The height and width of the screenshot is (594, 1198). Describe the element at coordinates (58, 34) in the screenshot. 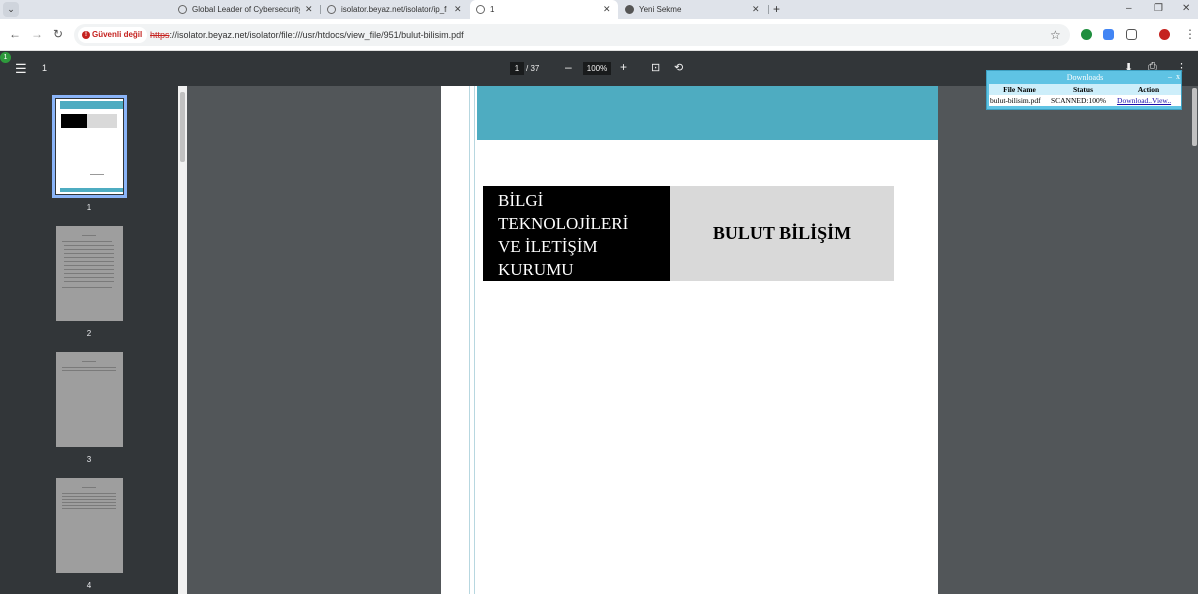

I see `reload-button: ↻` at that location.